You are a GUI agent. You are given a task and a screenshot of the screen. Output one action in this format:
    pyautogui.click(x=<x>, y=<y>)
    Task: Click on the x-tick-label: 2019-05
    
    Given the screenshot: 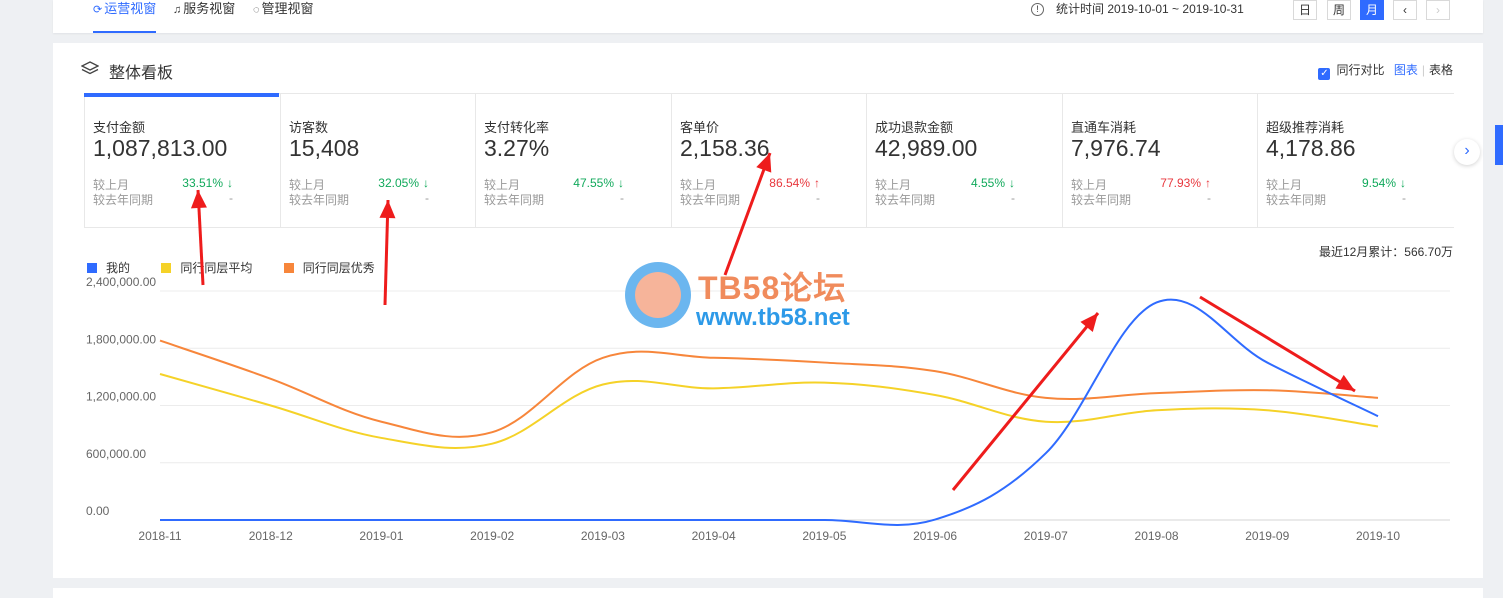 What is the action you would take?
    pyautogui.click(x=824, y=536)
    